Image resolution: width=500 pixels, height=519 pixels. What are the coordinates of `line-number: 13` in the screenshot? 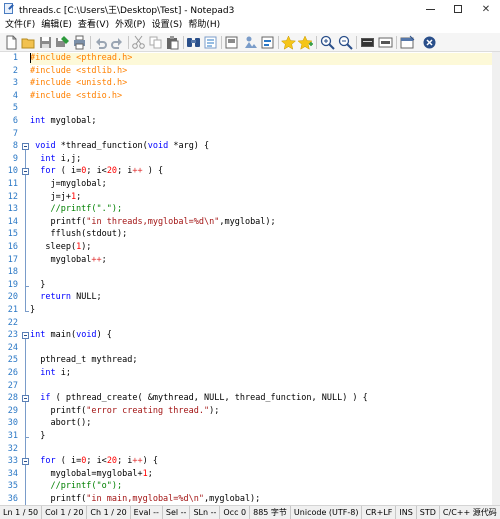 It's located at (12, 209).